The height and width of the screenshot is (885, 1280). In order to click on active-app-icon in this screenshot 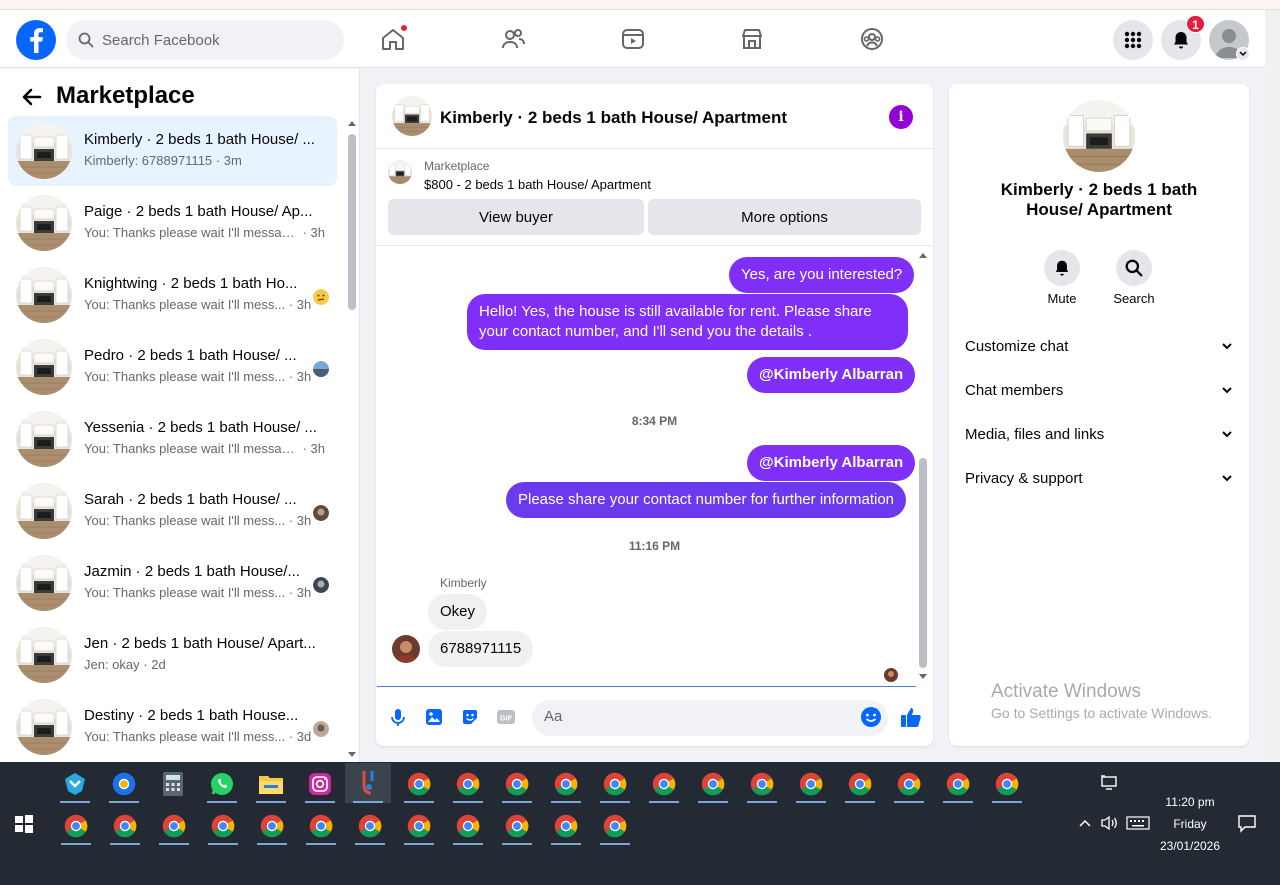, I will do `click(368, 783)`.